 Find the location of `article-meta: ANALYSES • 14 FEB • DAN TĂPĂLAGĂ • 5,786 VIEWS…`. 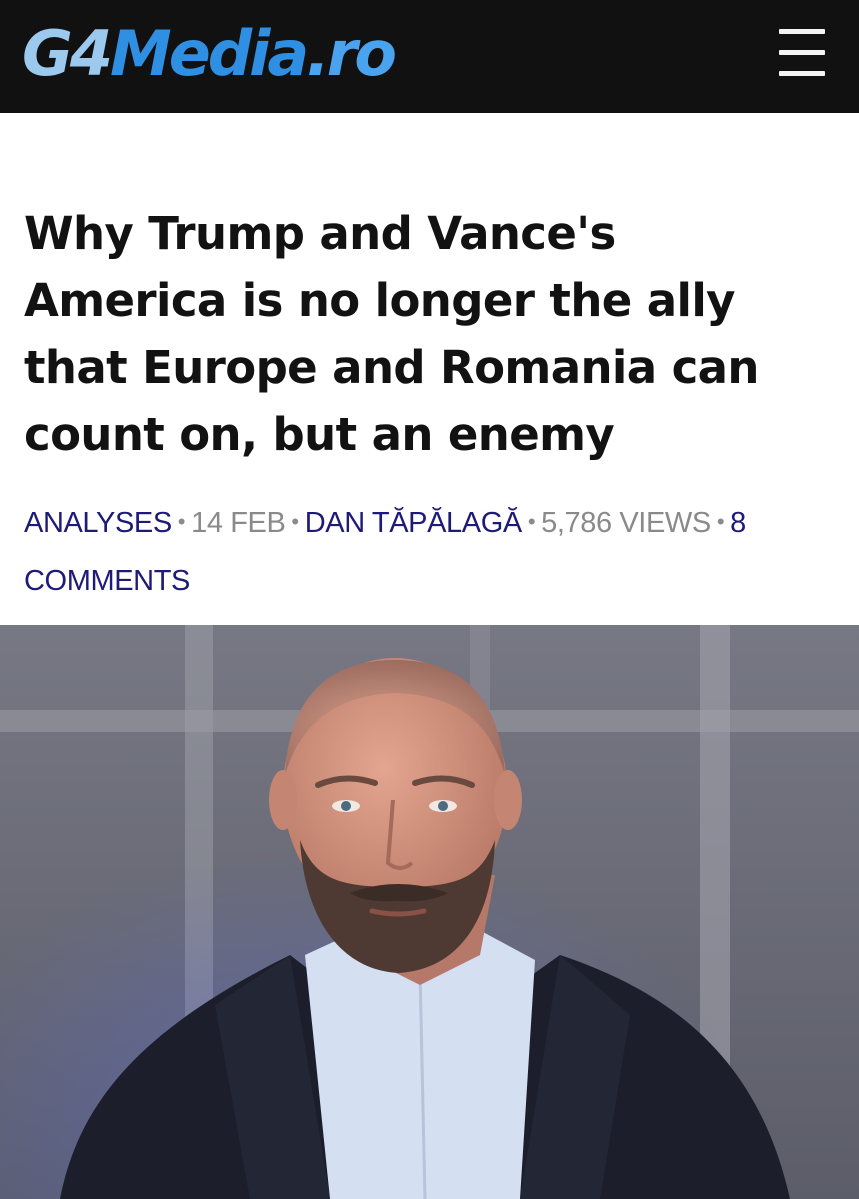

article-meta: ANALYSES • 14 FEB • DAN TĂPĂLAGĂ • 5,786 VIEWS… is located at coordinates (424, 552).